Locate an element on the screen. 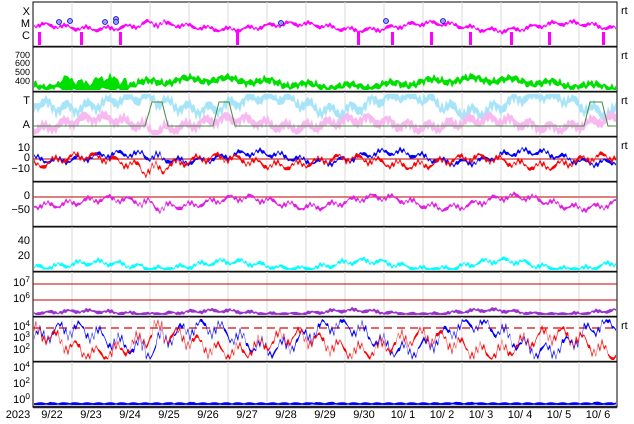  axis-label: 10/ 2 is located at coordinates (442, 415).